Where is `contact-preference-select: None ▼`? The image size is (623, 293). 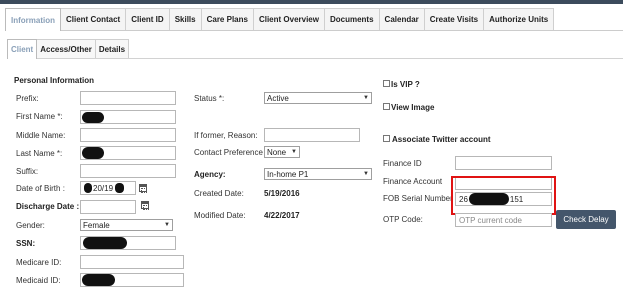
contact-preference-select: None ▼ is located at coordinates (282, 152).